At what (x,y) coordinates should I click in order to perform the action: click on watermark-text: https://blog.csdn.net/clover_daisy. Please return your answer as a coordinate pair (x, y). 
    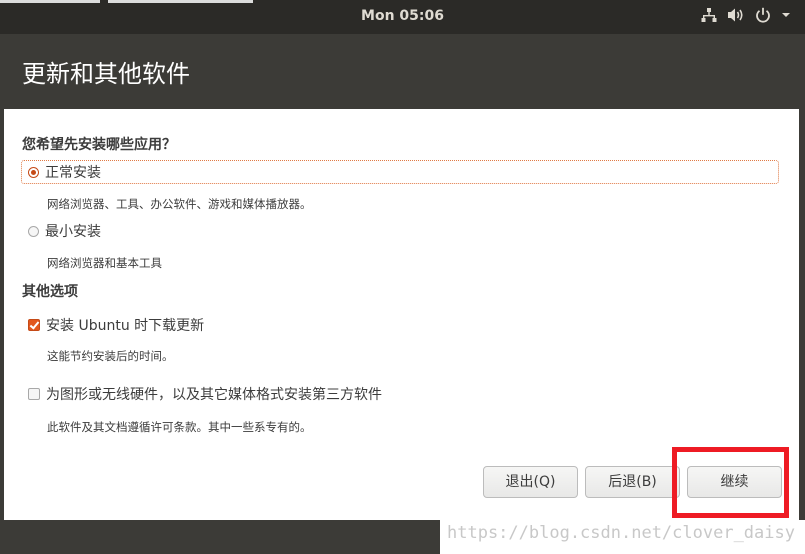
    Looking at the image, I should click on (621, 533).